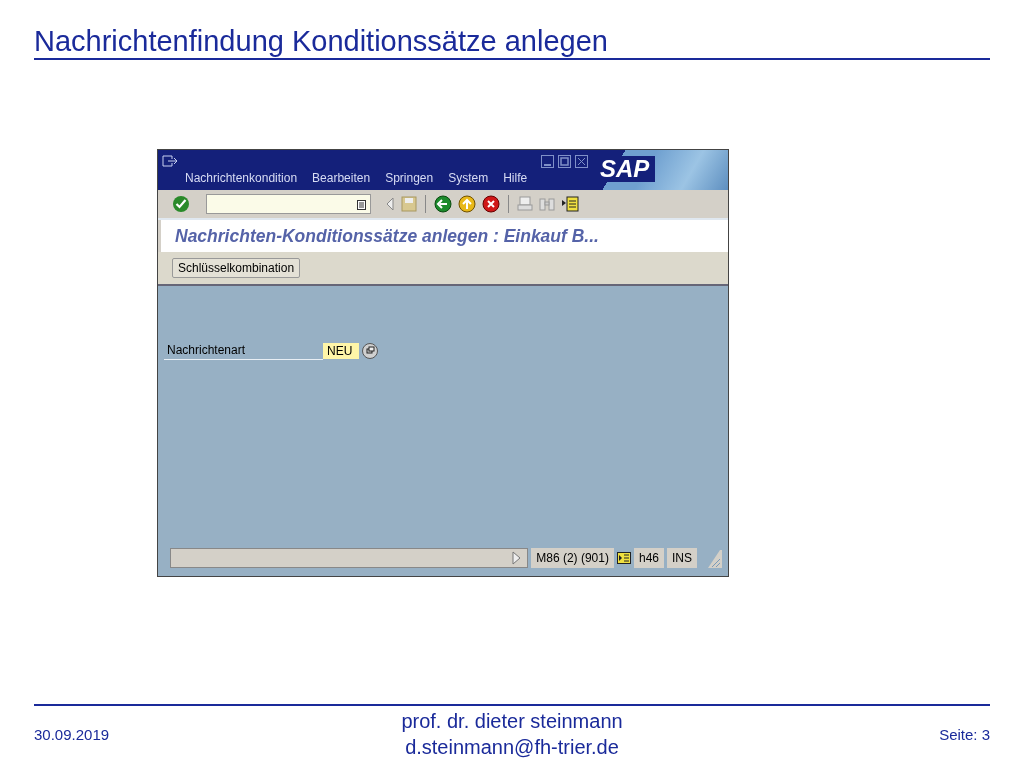 The image size is (1024, 768). I want to click on triangle-left-icon, so click(390, 204).